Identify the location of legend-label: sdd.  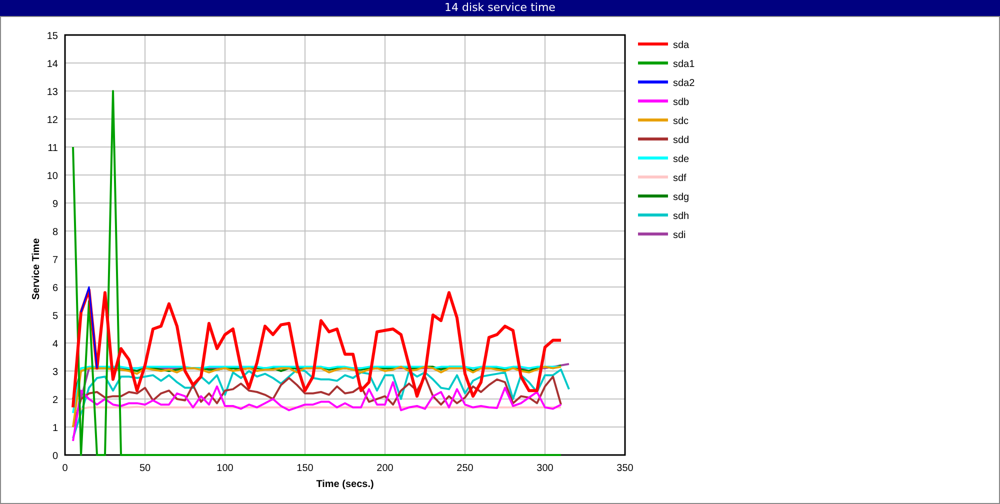
(681, 140).